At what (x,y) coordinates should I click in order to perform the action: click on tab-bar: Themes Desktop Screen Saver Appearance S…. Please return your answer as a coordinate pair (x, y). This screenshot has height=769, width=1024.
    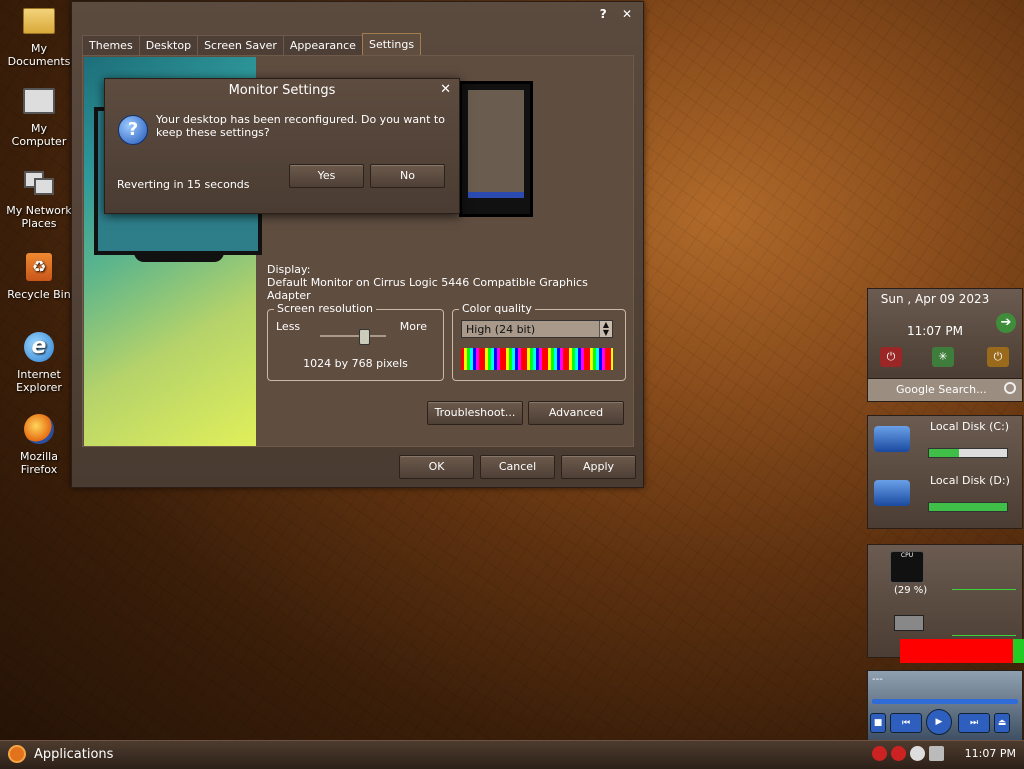
    Looking at the image, I should click on (252, 44).